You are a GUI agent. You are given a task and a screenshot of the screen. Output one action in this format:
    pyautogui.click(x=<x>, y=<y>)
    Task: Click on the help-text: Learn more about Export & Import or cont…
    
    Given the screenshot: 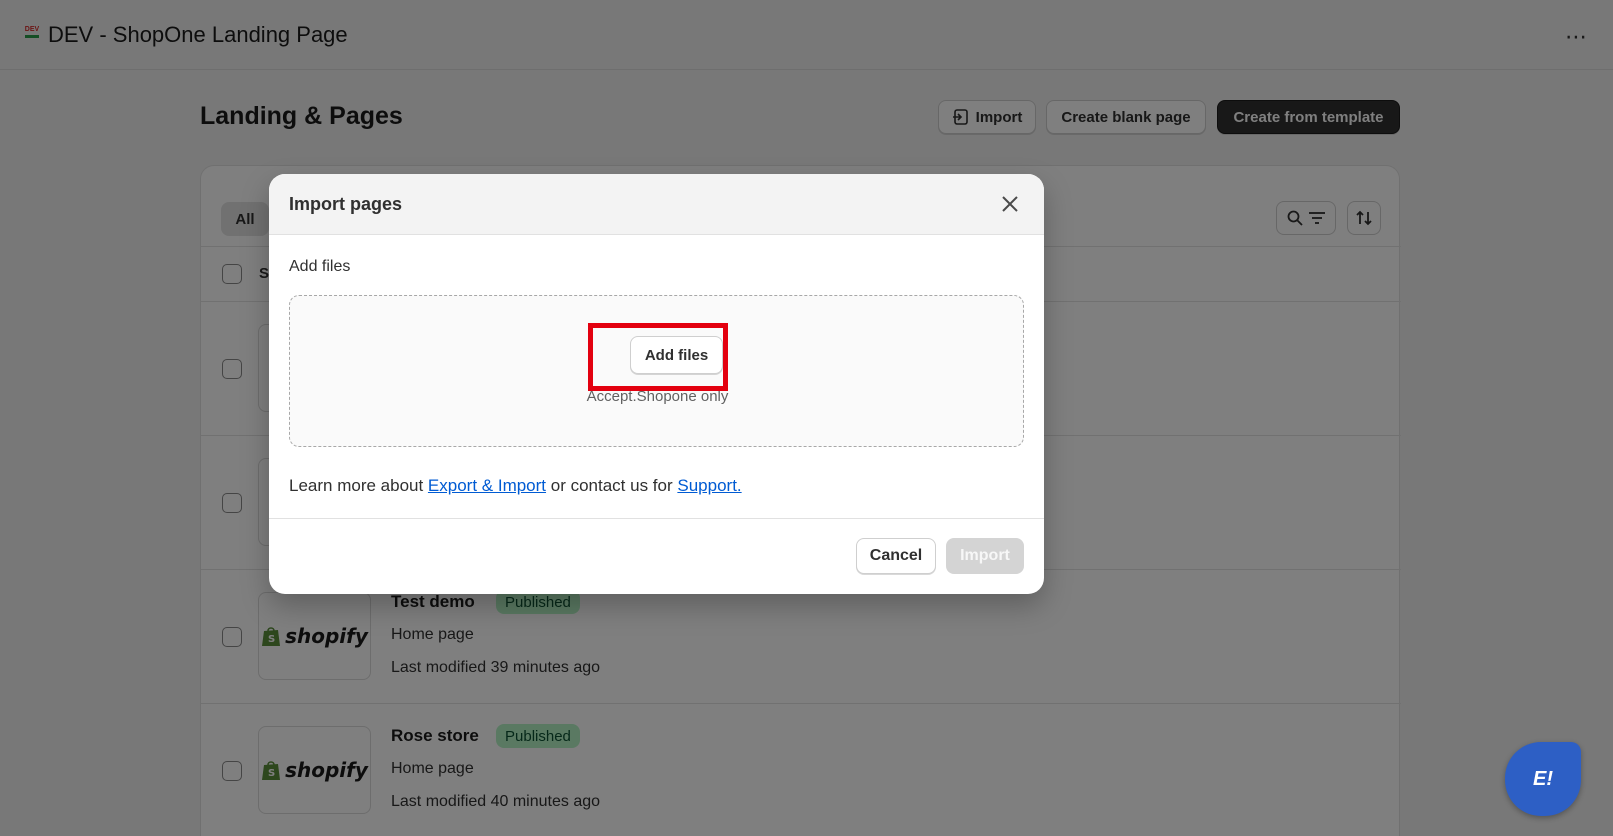 What is the action you would take?
    pyautogui.click(x=515, y=486)
    